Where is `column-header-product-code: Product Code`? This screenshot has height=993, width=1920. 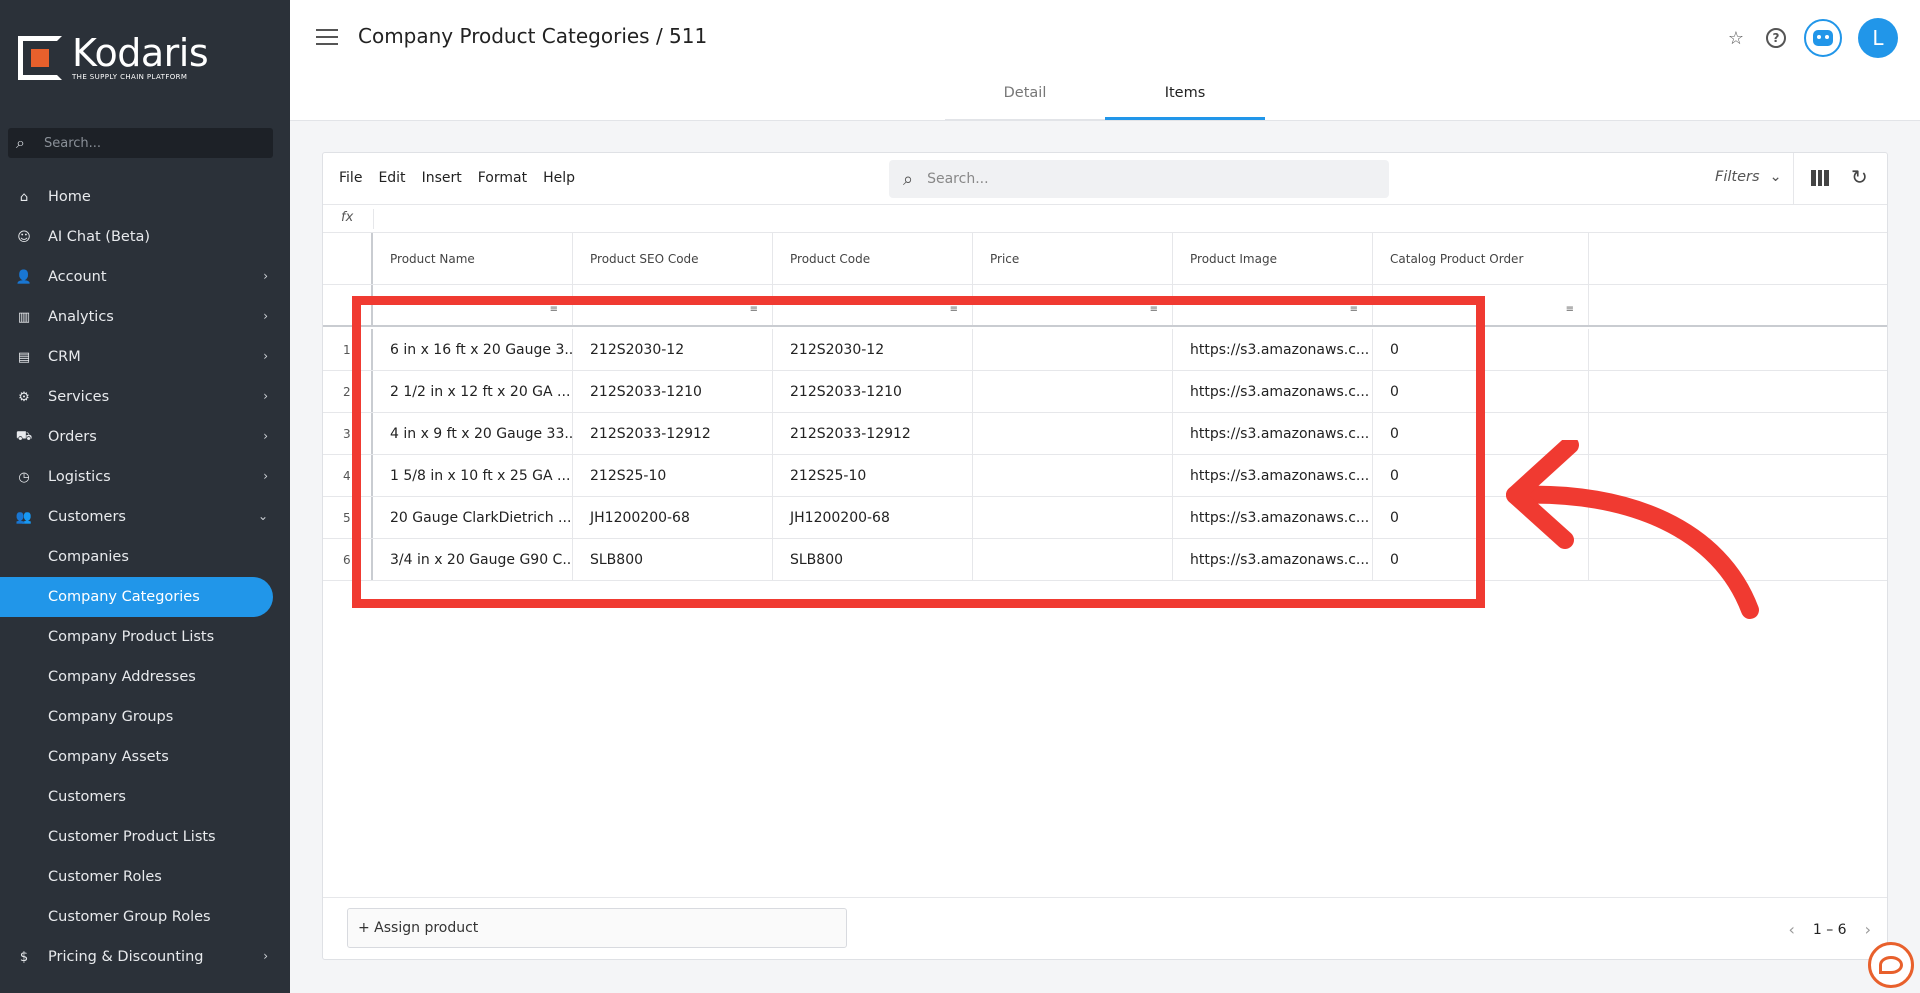 column-header-product-code: Product Code is located at coordinates (873, 258).